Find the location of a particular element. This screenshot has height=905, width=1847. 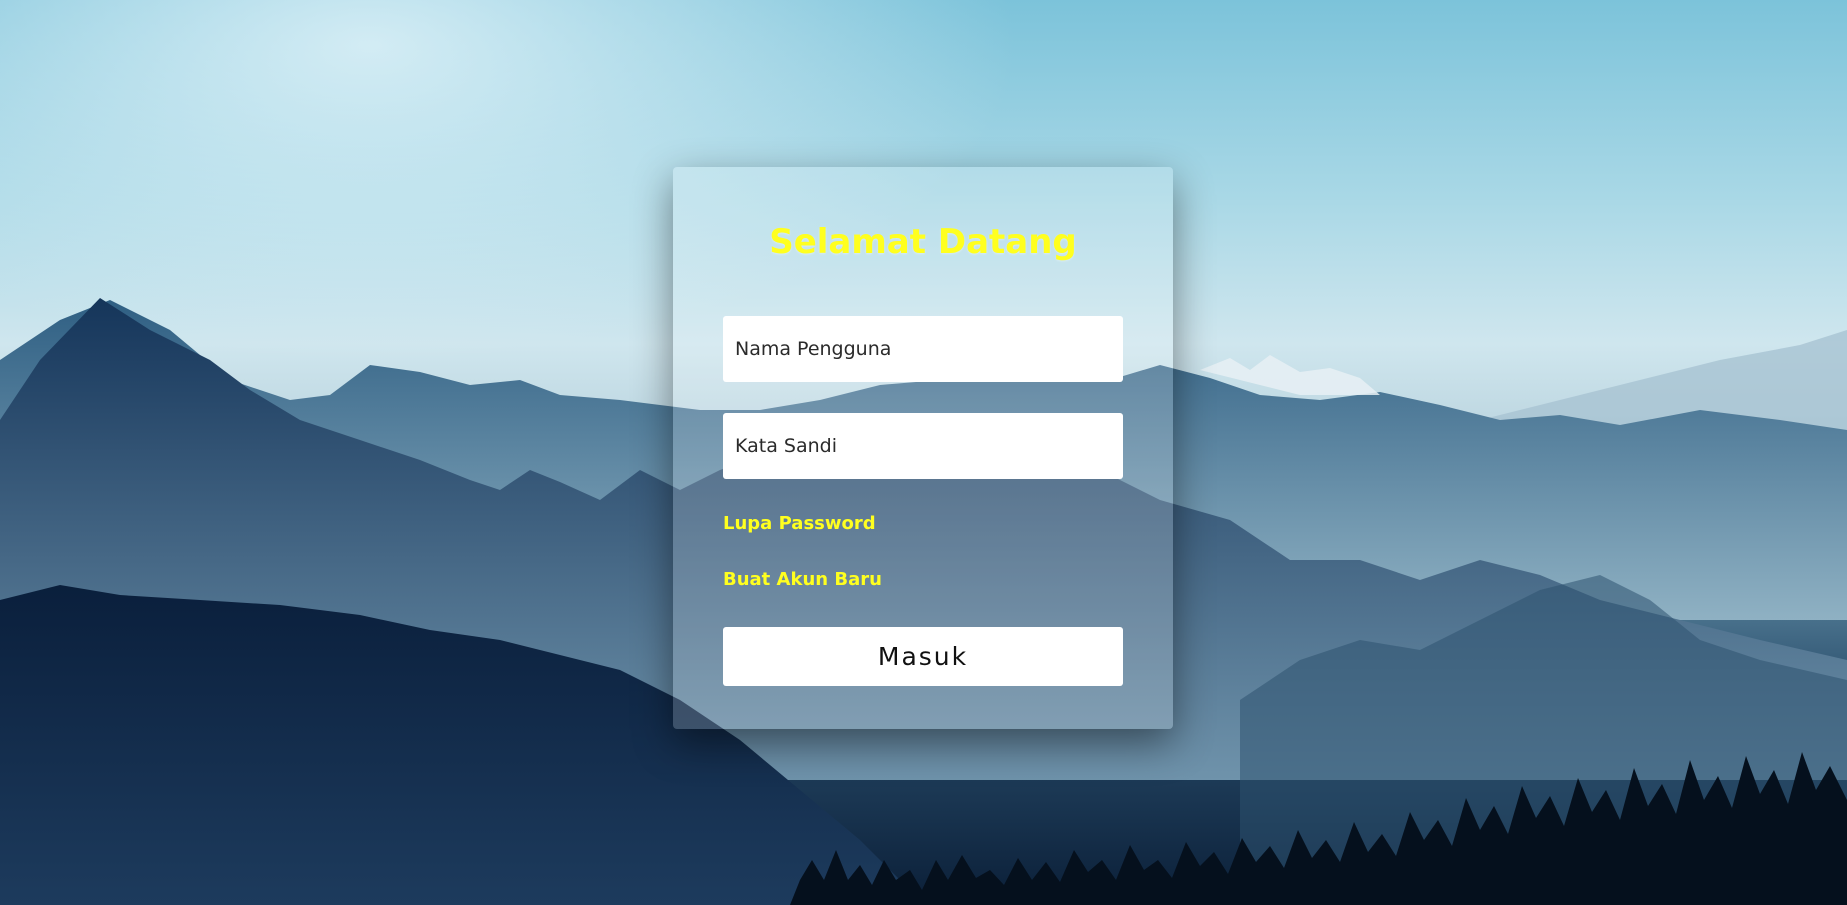

create-account-link: Buat Akun Baru is located at coordinates (923, 580).